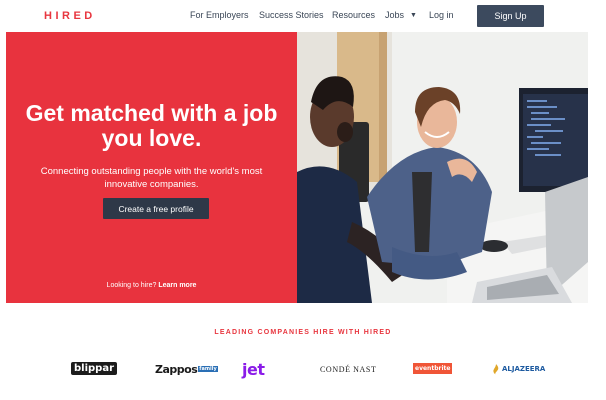 The width and height of the screenshot is (606, 400). Describe the element at coordinates (156, 208) in the screenshot. I see `create-profile-button: Create a free profile` at that location.